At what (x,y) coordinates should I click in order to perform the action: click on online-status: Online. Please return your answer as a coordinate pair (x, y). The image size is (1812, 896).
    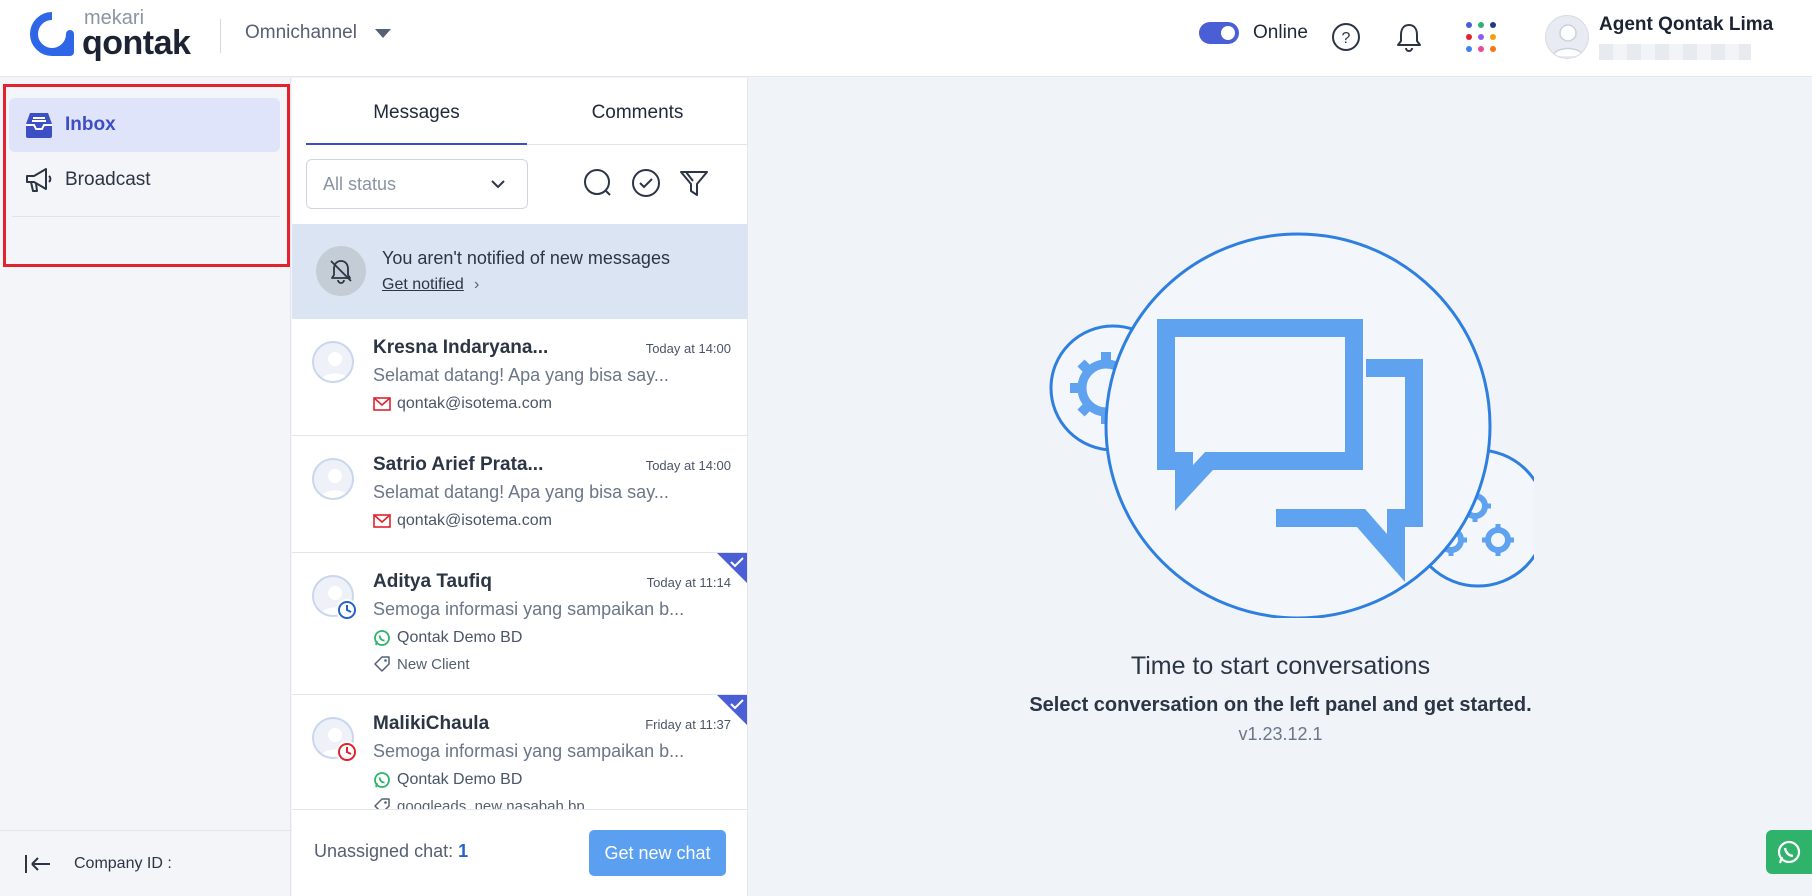
    Looking at the image, I should click on (1253, 33).